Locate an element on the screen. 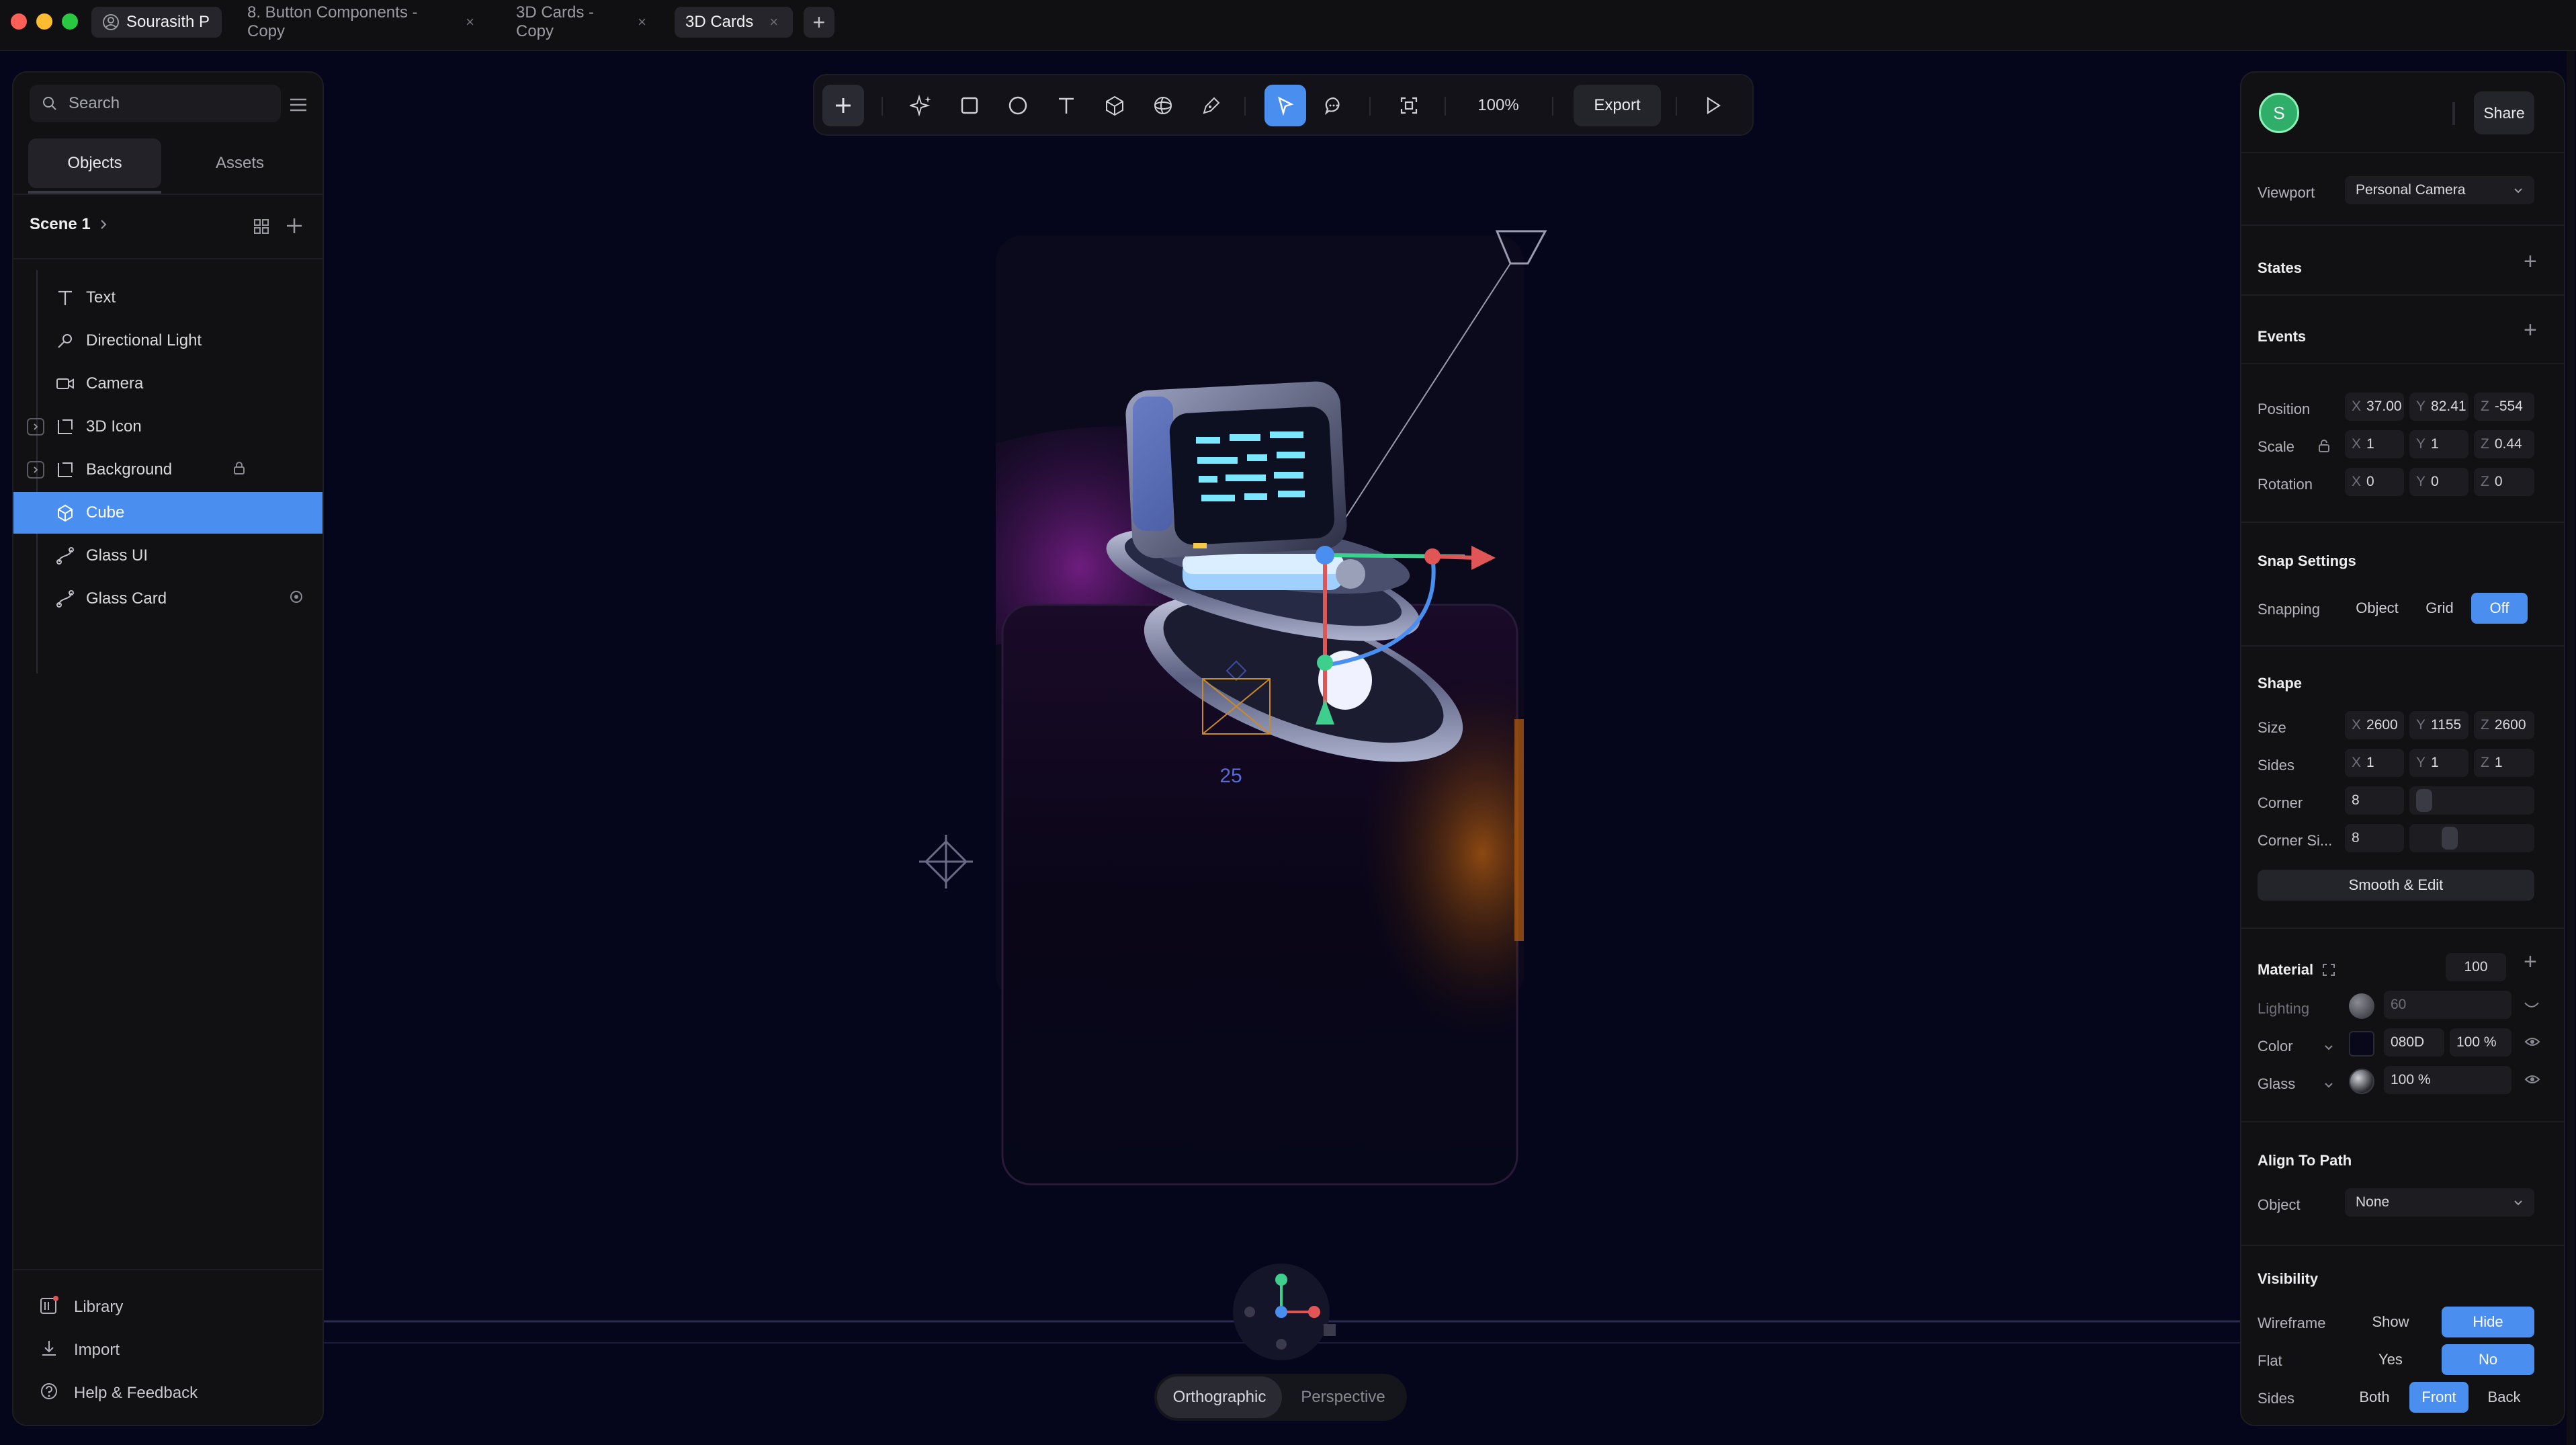  avatar: S is located at coordinates (2279, 113).